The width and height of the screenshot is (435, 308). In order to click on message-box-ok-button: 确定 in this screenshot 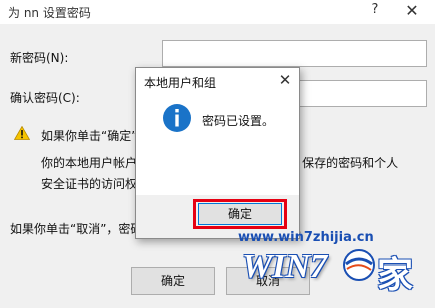, I will do `click(240, 214)`.